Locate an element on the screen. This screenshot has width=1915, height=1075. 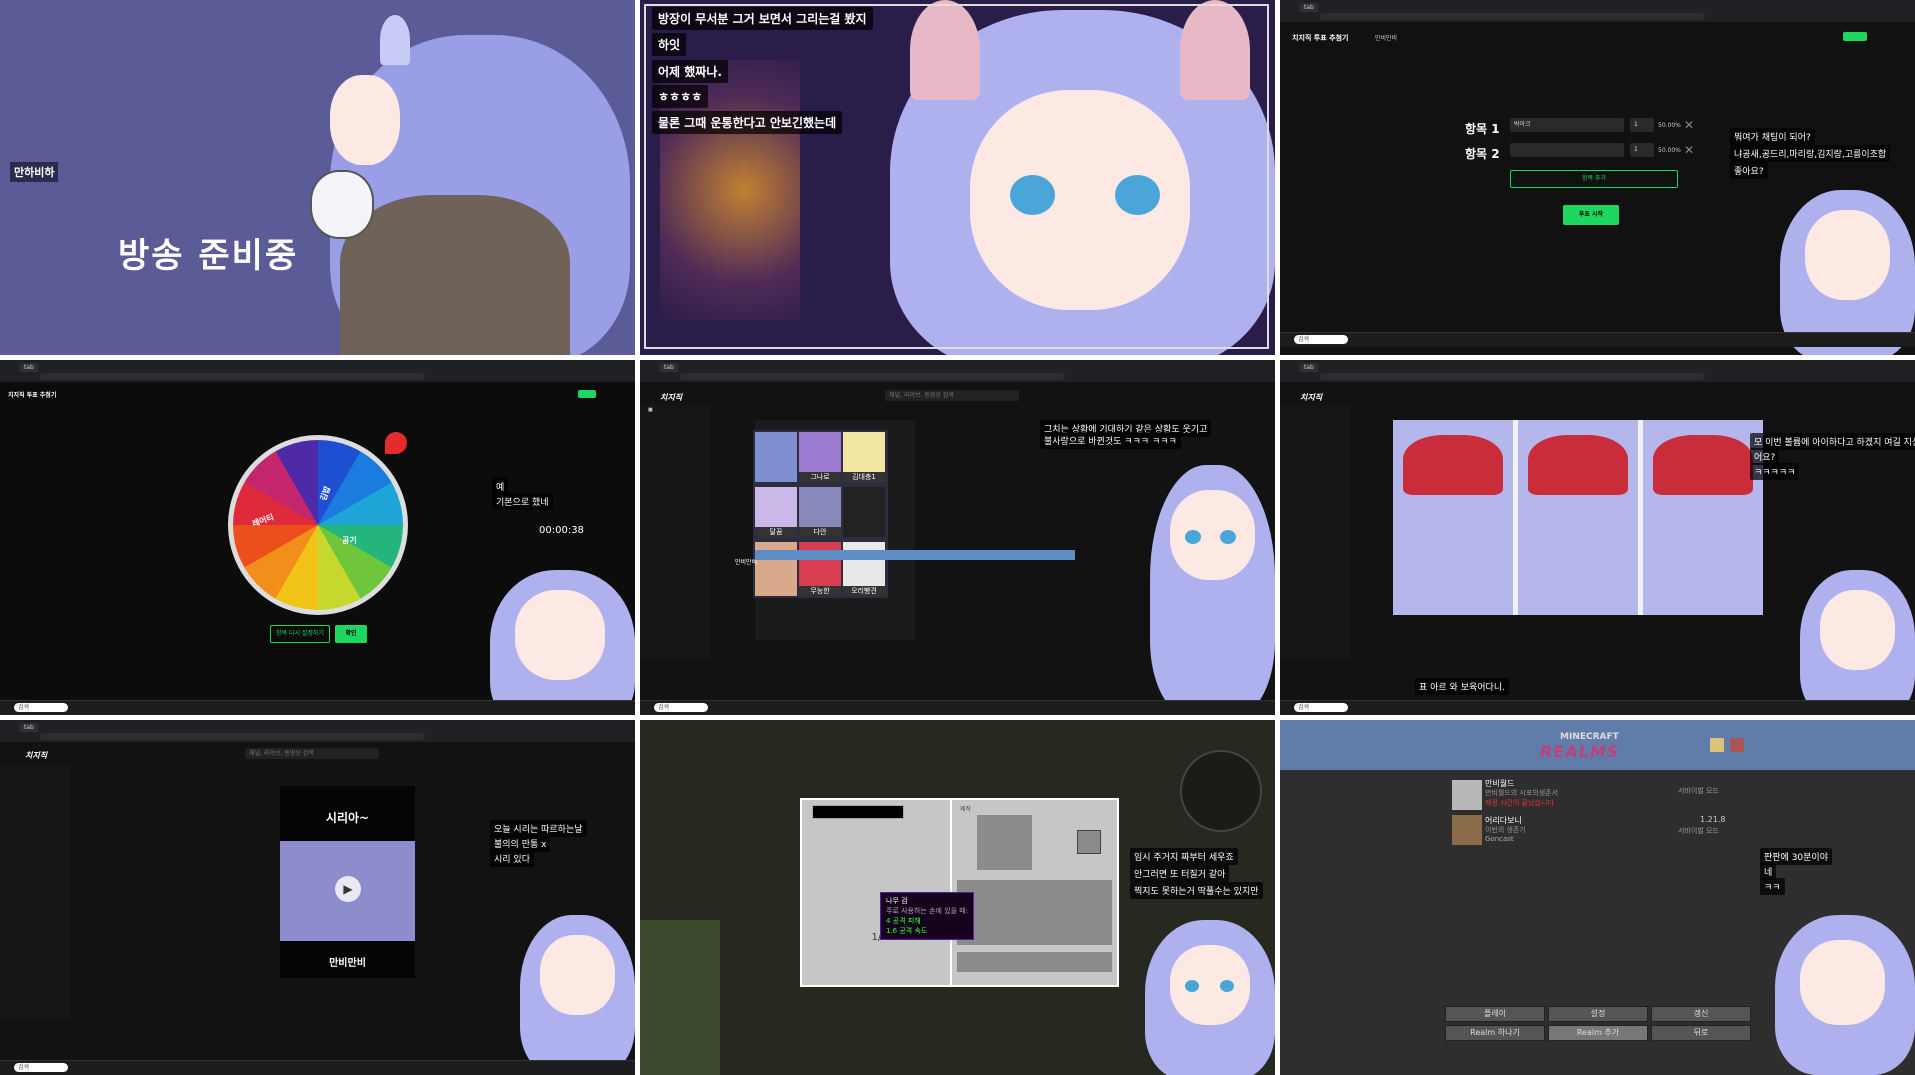
start-vote-button: 투표 시작 is located at coordinates (1591, 215).